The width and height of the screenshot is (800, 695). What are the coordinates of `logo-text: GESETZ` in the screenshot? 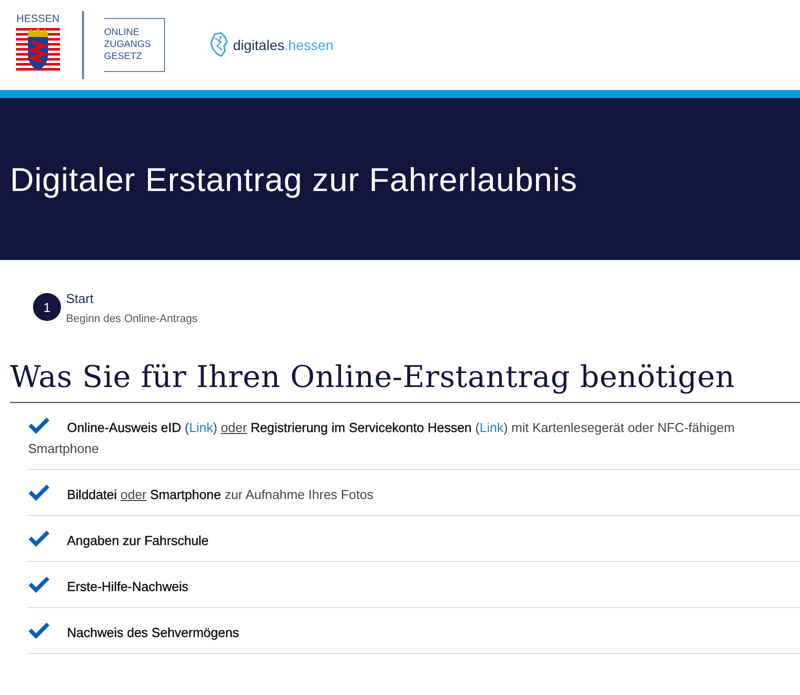 It's located at (123, 57).